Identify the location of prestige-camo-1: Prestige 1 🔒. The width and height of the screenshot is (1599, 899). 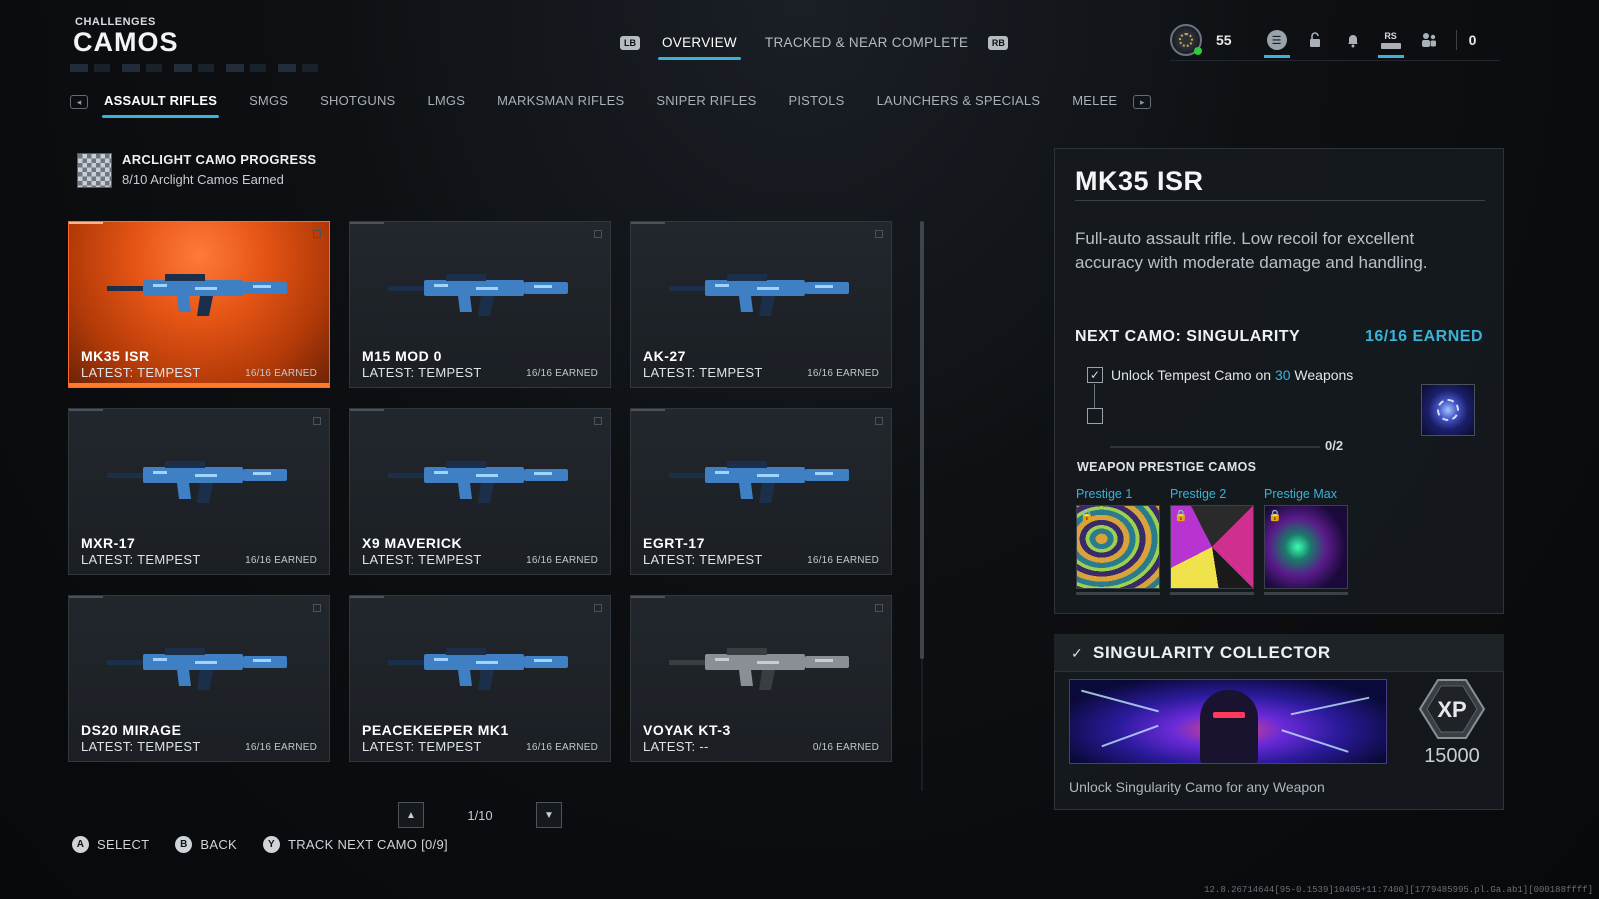
(1118, 541).